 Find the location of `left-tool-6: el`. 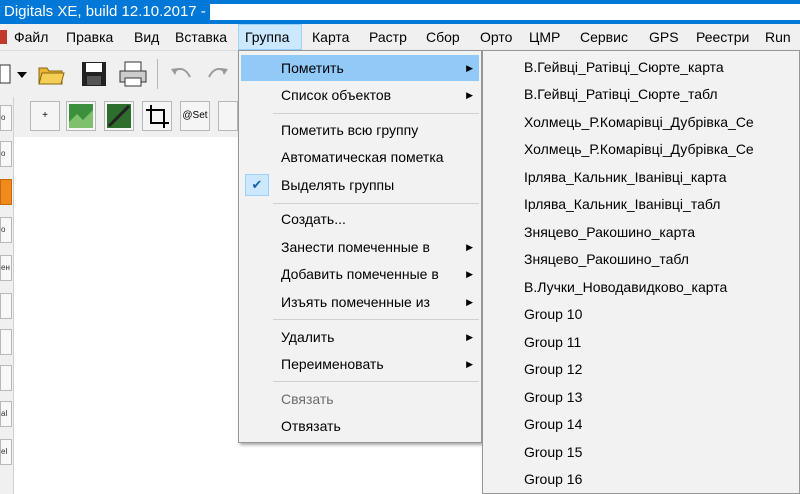

left-tool-6: el is located at coordinates (6, 452).